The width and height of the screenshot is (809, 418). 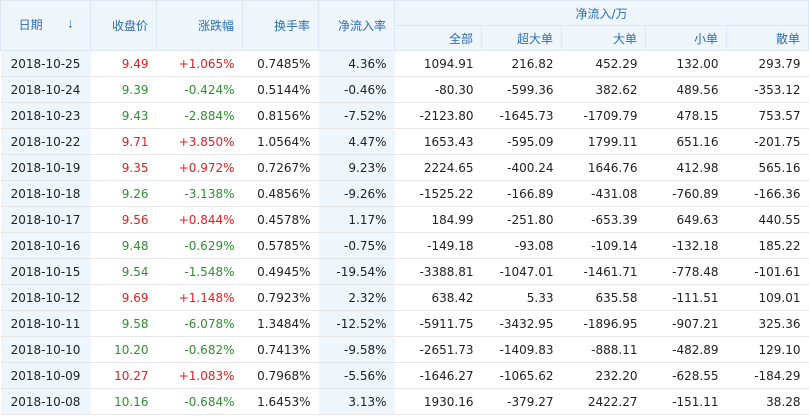 What do you see at coordinates (767, 89) in the screenshot?
I see `cell-net-retail: -353.12` at bounding box center [767, 89].